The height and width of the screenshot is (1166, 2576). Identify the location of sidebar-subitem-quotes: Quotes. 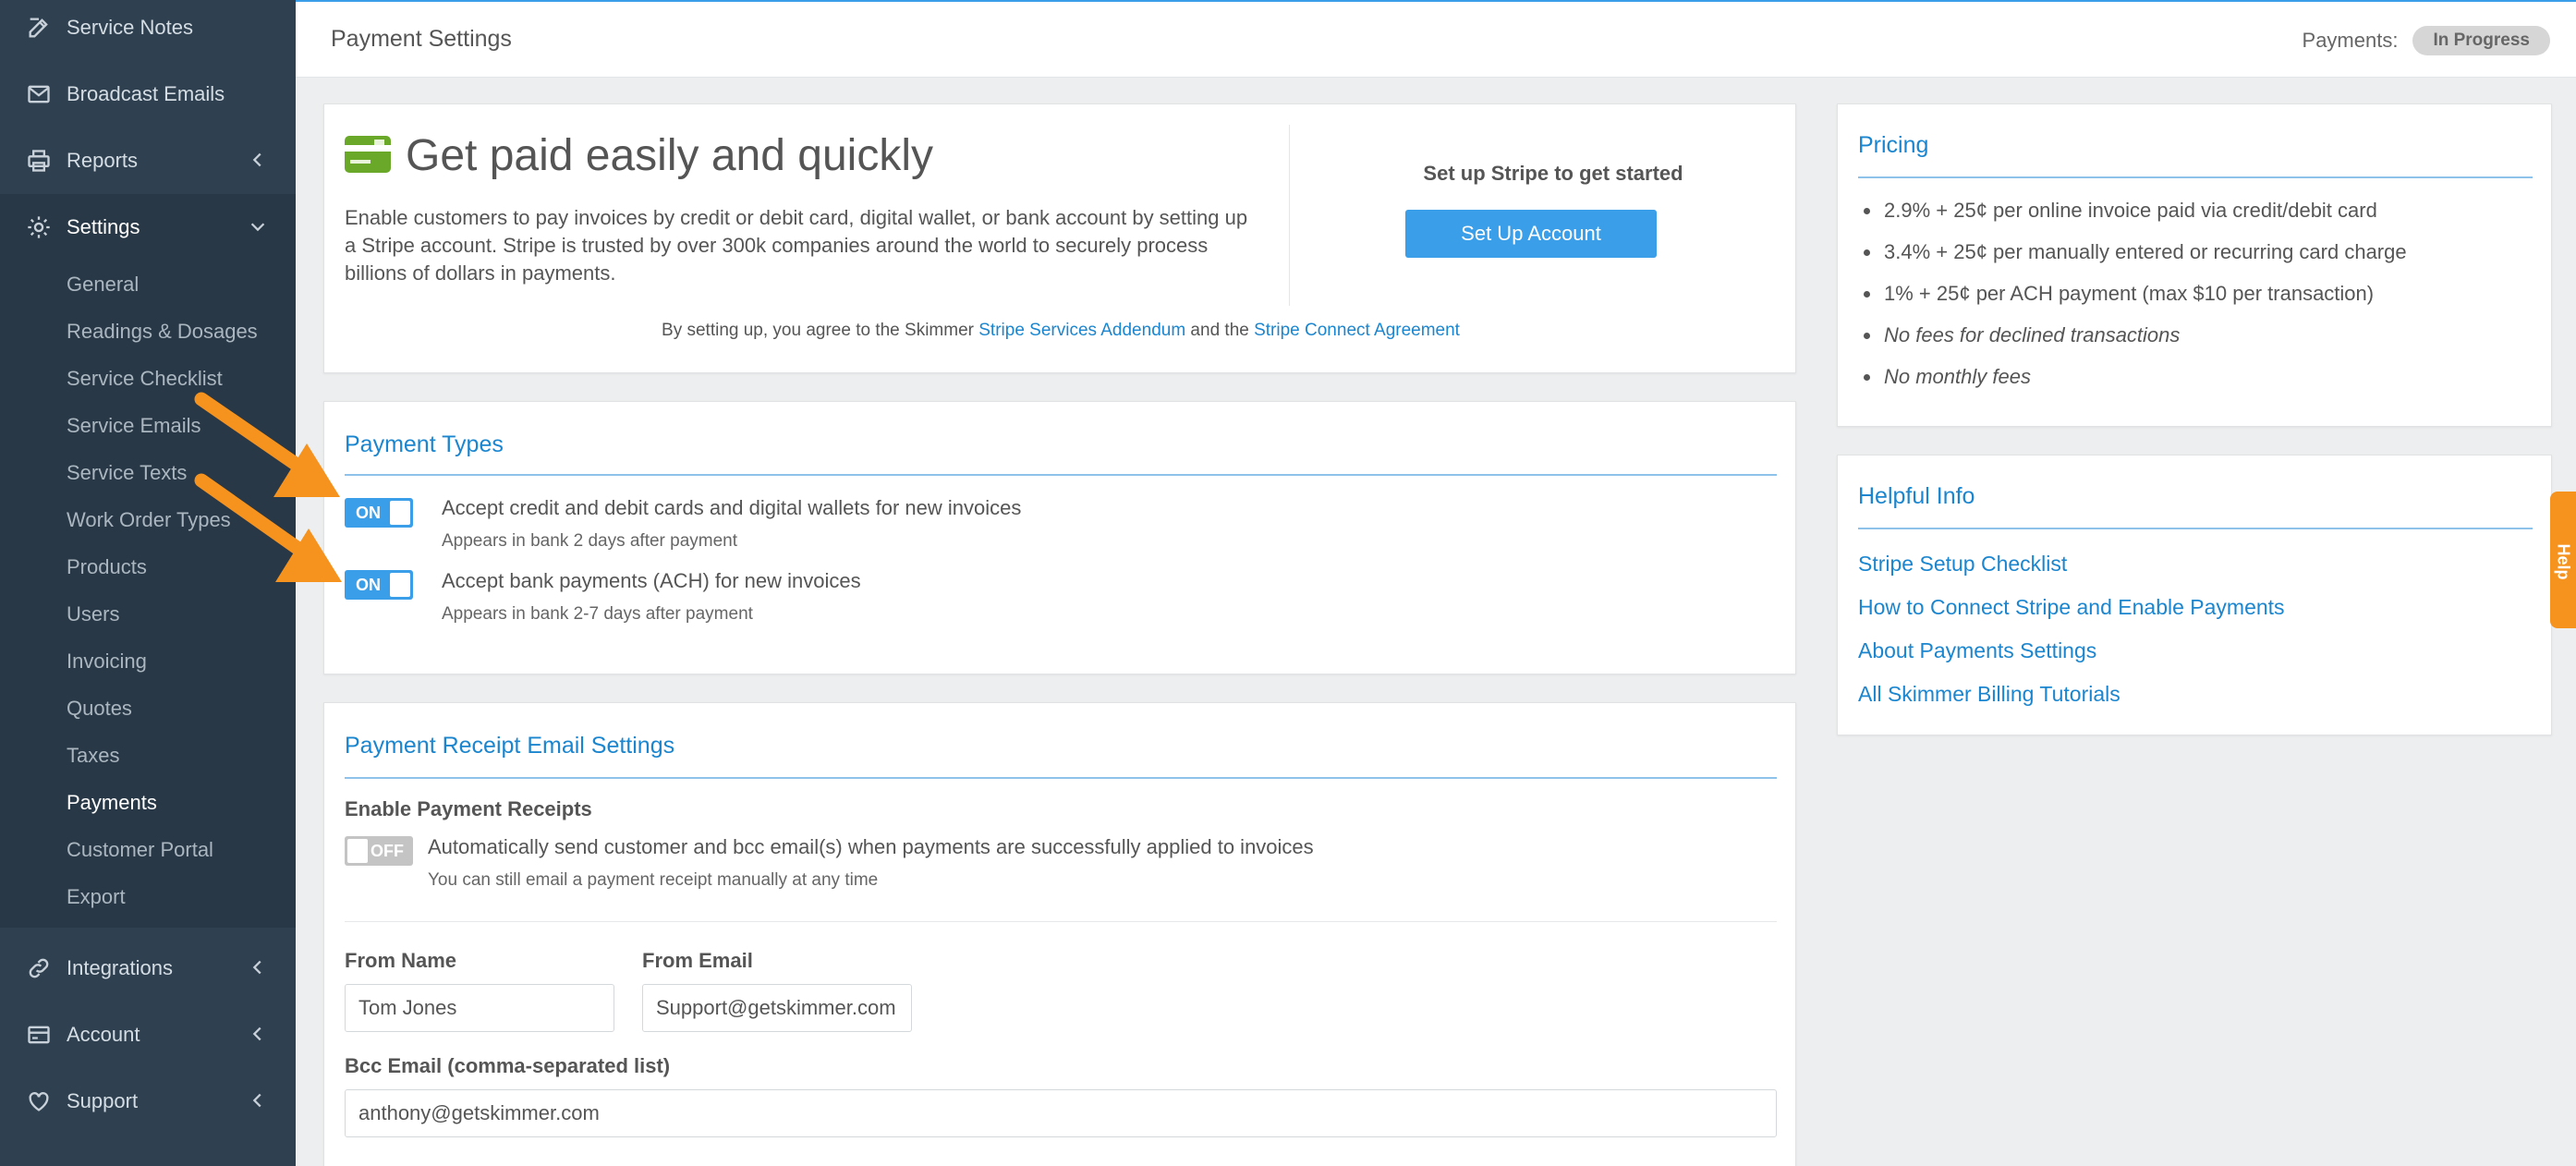
(99, 709).